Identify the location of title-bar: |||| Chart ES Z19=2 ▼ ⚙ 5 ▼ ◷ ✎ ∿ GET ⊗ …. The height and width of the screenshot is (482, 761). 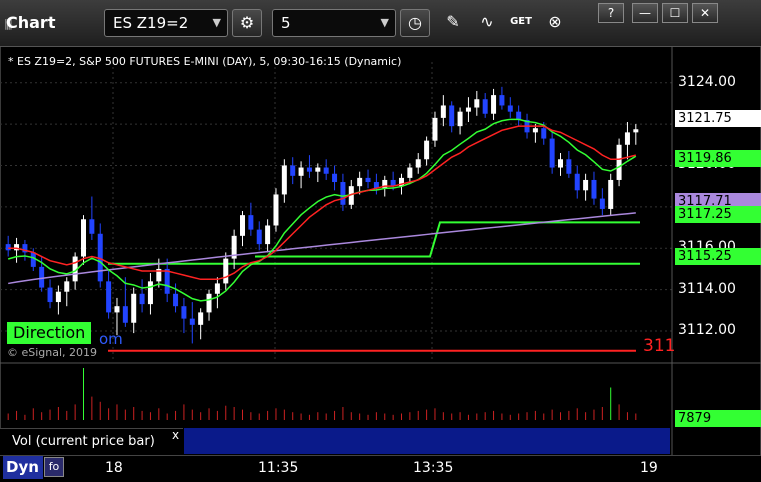
(380, 23).